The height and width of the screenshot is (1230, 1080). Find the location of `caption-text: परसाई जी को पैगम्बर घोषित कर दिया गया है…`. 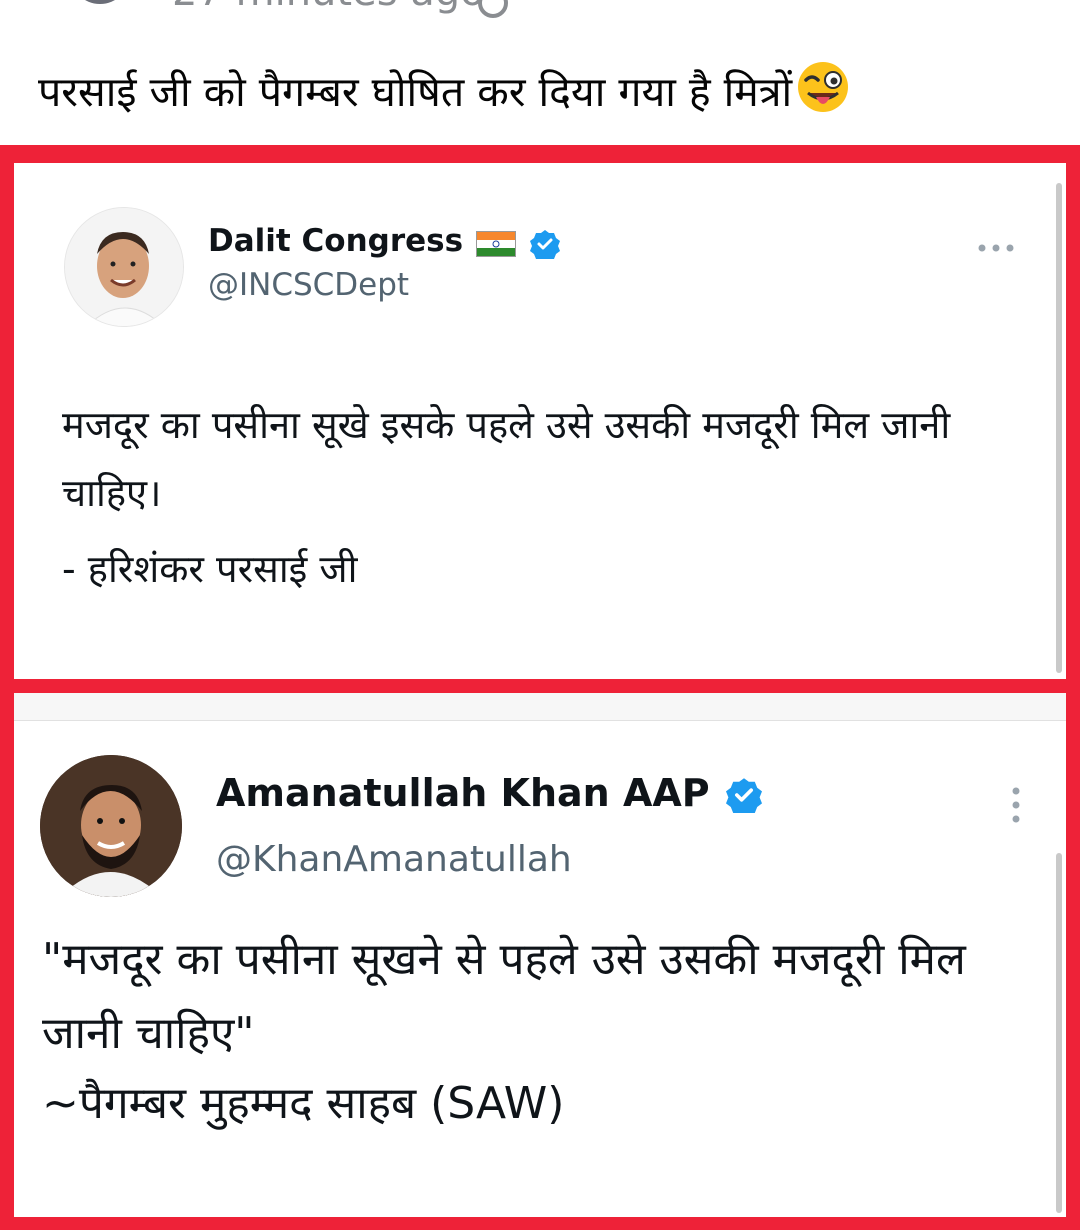

caption-text: परसाई जी को पैगम्बर घोषित कर दिया गया है… is located at coordinates (415, 92).